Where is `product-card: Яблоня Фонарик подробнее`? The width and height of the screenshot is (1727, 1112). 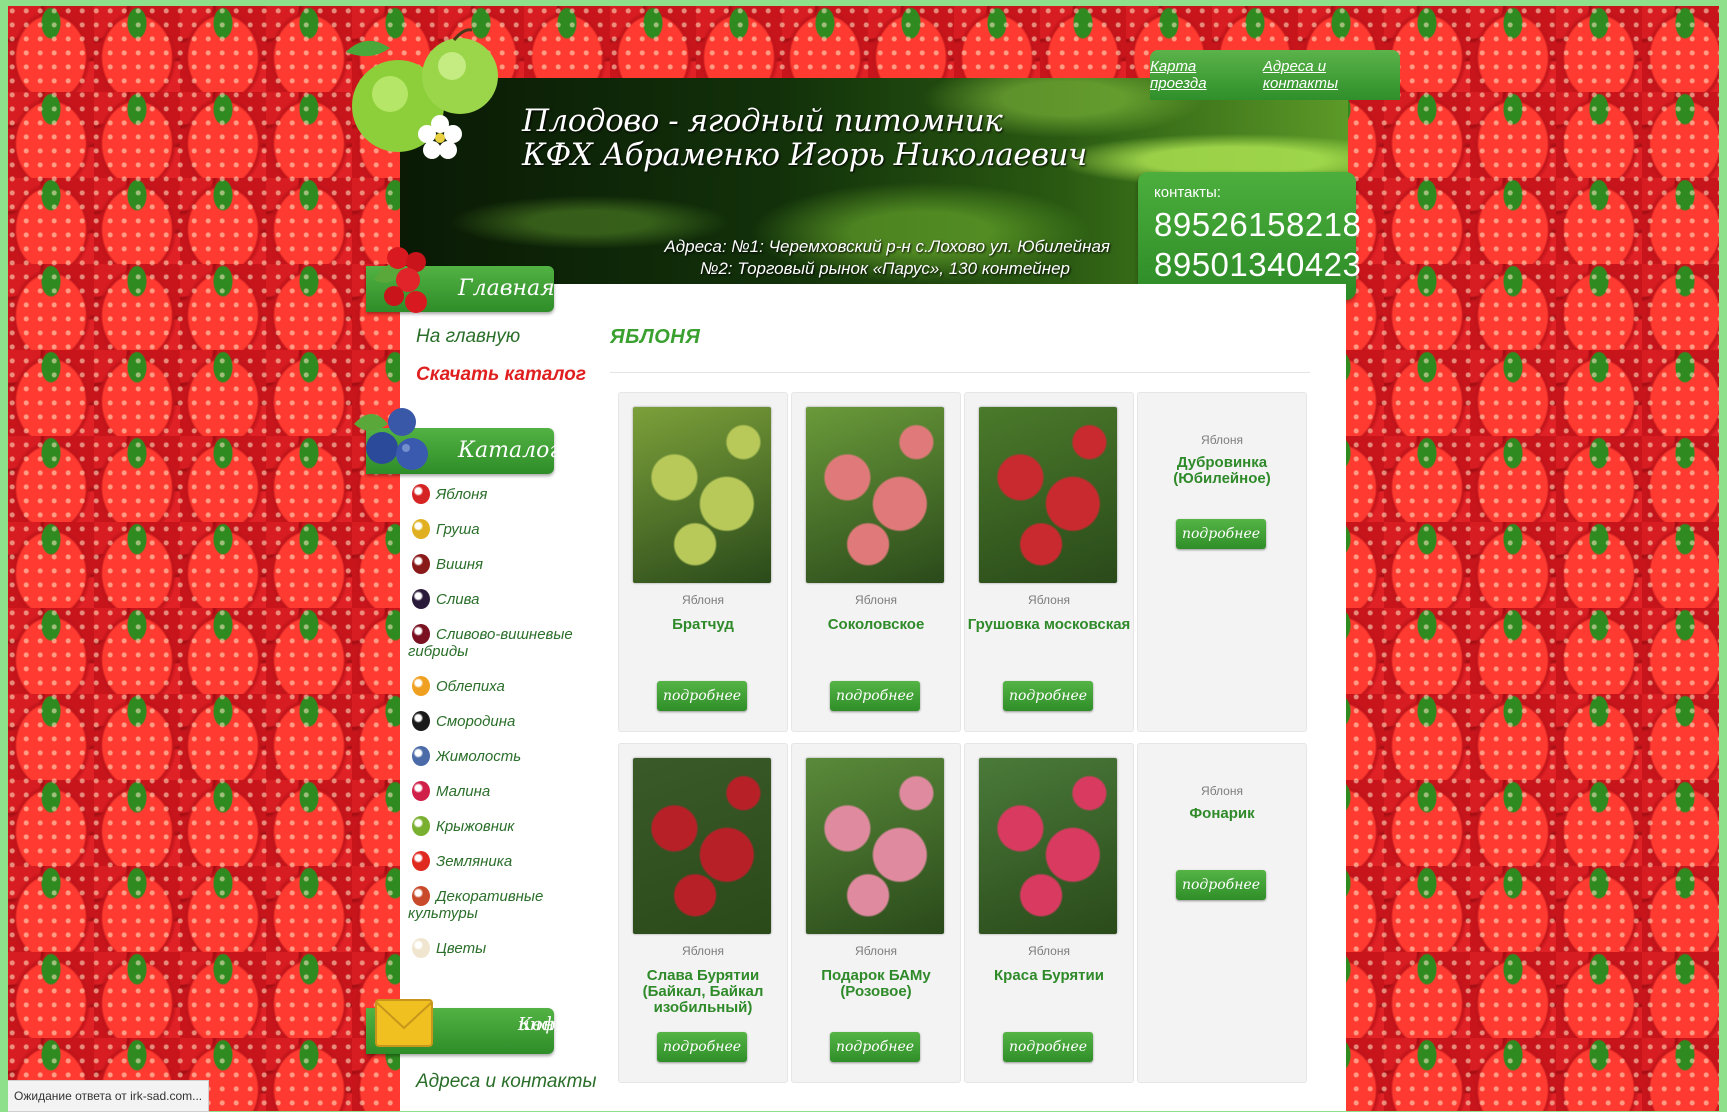
product-card: Яблоня Фонарик подробнее is located at coordinates (1222, 913).